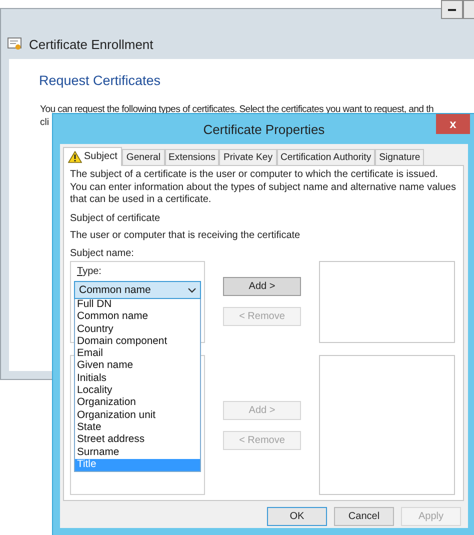 The width and height of the screenshot is (474, 535). I want to click on dialog-button: Cancel, so click(364, 516).